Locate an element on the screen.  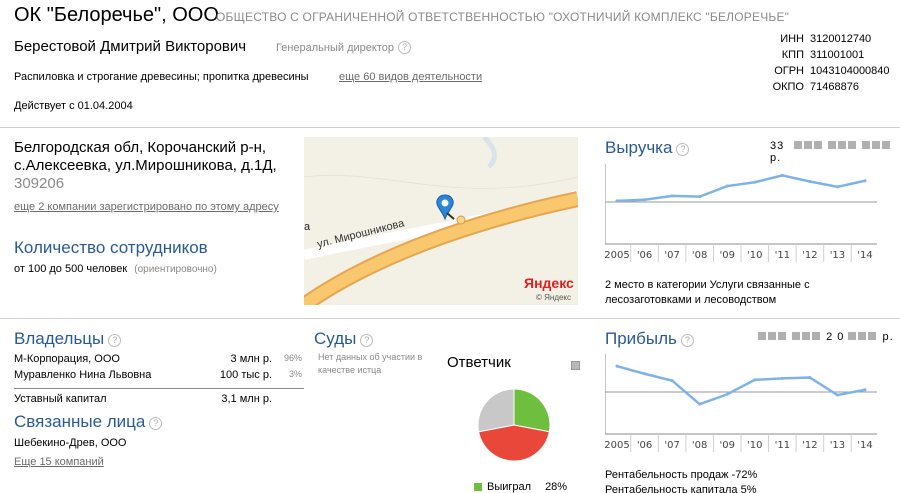
margin-capital: Рентабельность капитала 5% is located at coordinates (681, 488).